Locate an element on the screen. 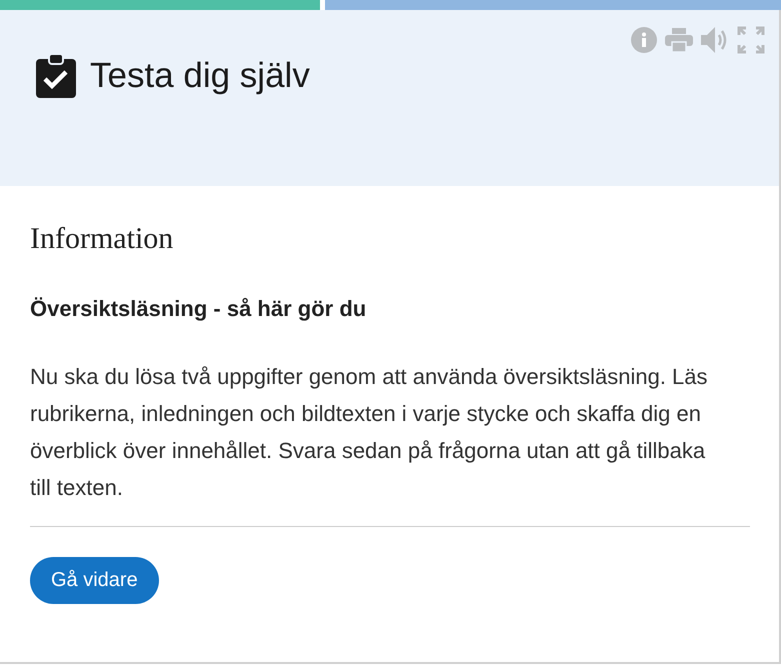 Image resolution: width=781 pixels, height=668 pixels. section-subheading: Översiktsläsning - så här gör du is located at coordinates (199, 309).